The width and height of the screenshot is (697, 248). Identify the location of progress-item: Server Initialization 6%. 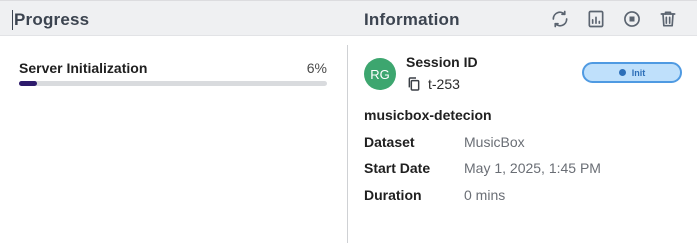
(173, 73).